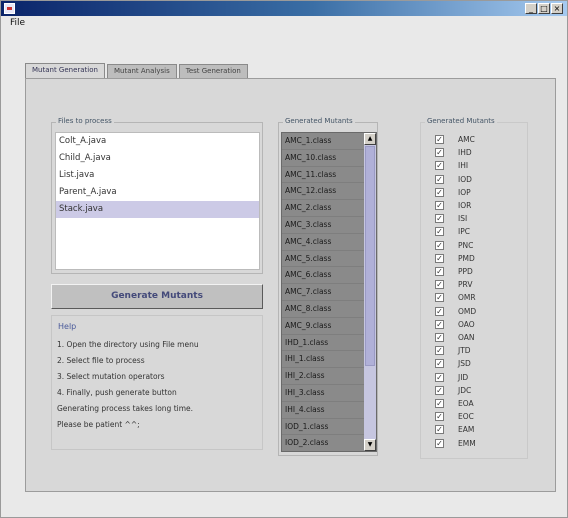 The height and width of the screenshot is (518, 568). Describe the element at coordinates (454, 429) in the screenshot. I see `operator-row: ✓ EAM` at that location.